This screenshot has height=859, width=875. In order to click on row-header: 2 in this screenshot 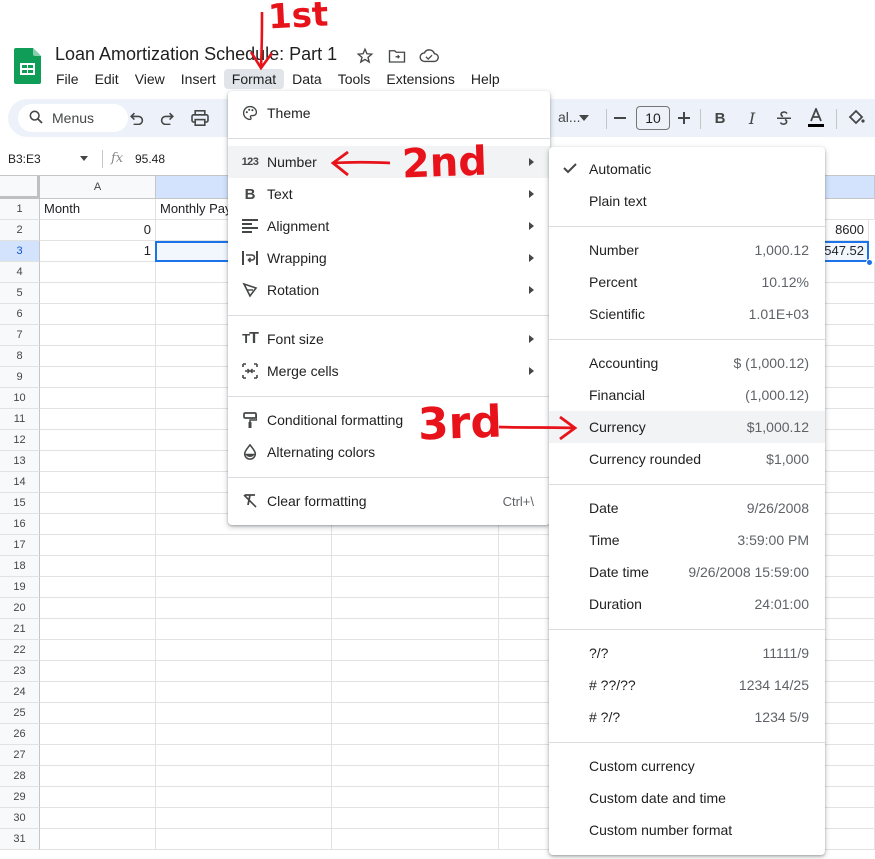, I will do `click(20, 230)`.